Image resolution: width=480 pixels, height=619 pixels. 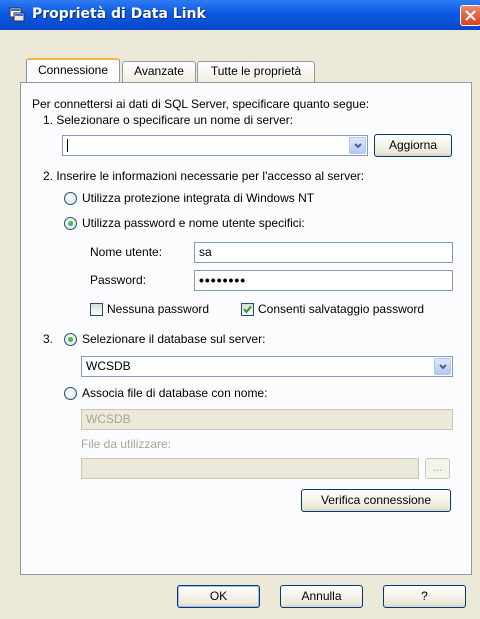 I want to click on username-label: Nome utente:, so click(x=126, y=252).